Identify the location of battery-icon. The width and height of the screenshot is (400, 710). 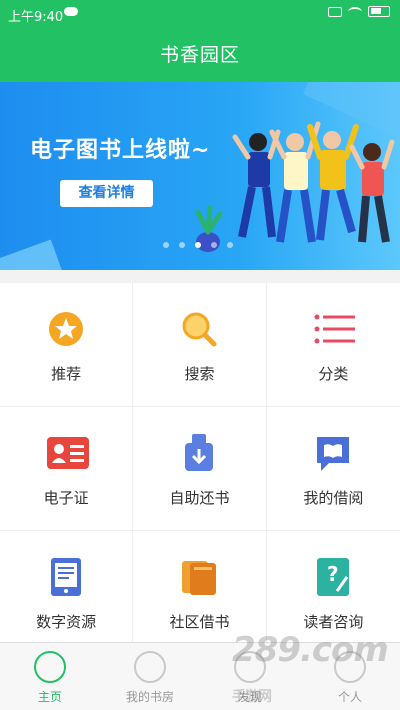
(379, 11).